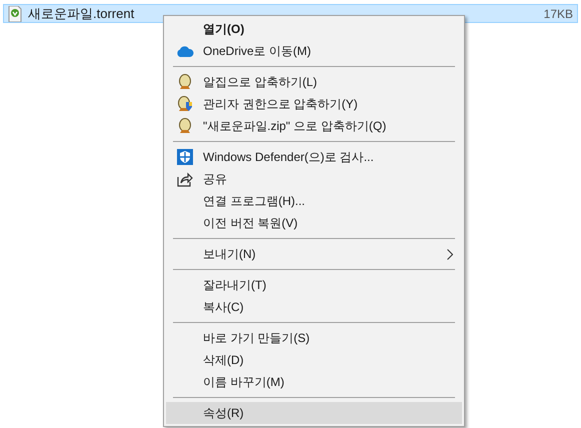 The width and height of the screenshot is (581, 428). What do you see at coordinates (314, 360) in the screenshot?
I see `menu-item: 삭제(D)` at bounding box center [314, 360].